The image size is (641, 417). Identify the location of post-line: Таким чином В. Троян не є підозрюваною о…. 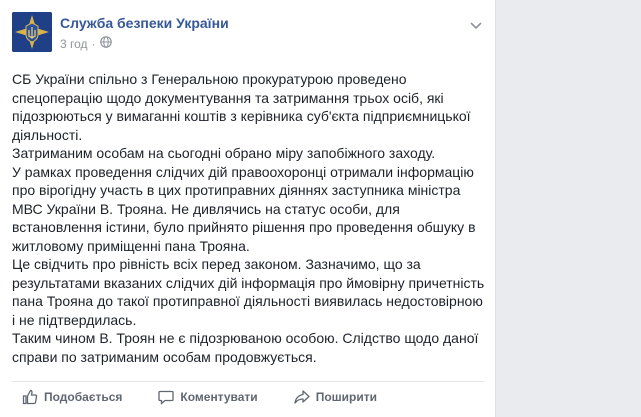
(245, 338).